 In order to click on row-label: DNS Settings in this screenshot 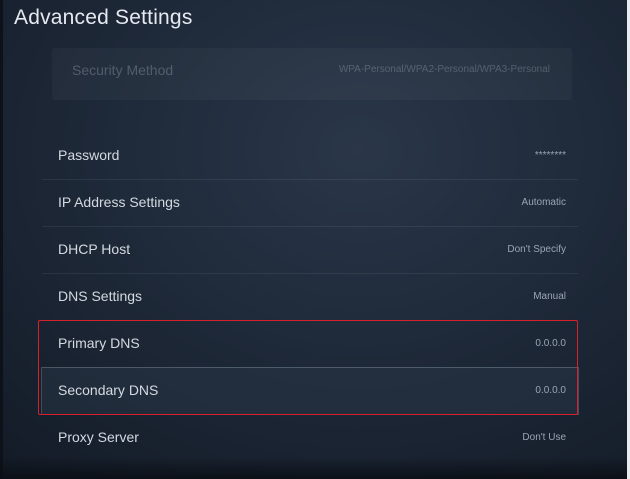, I will do `click(100, 296)`.